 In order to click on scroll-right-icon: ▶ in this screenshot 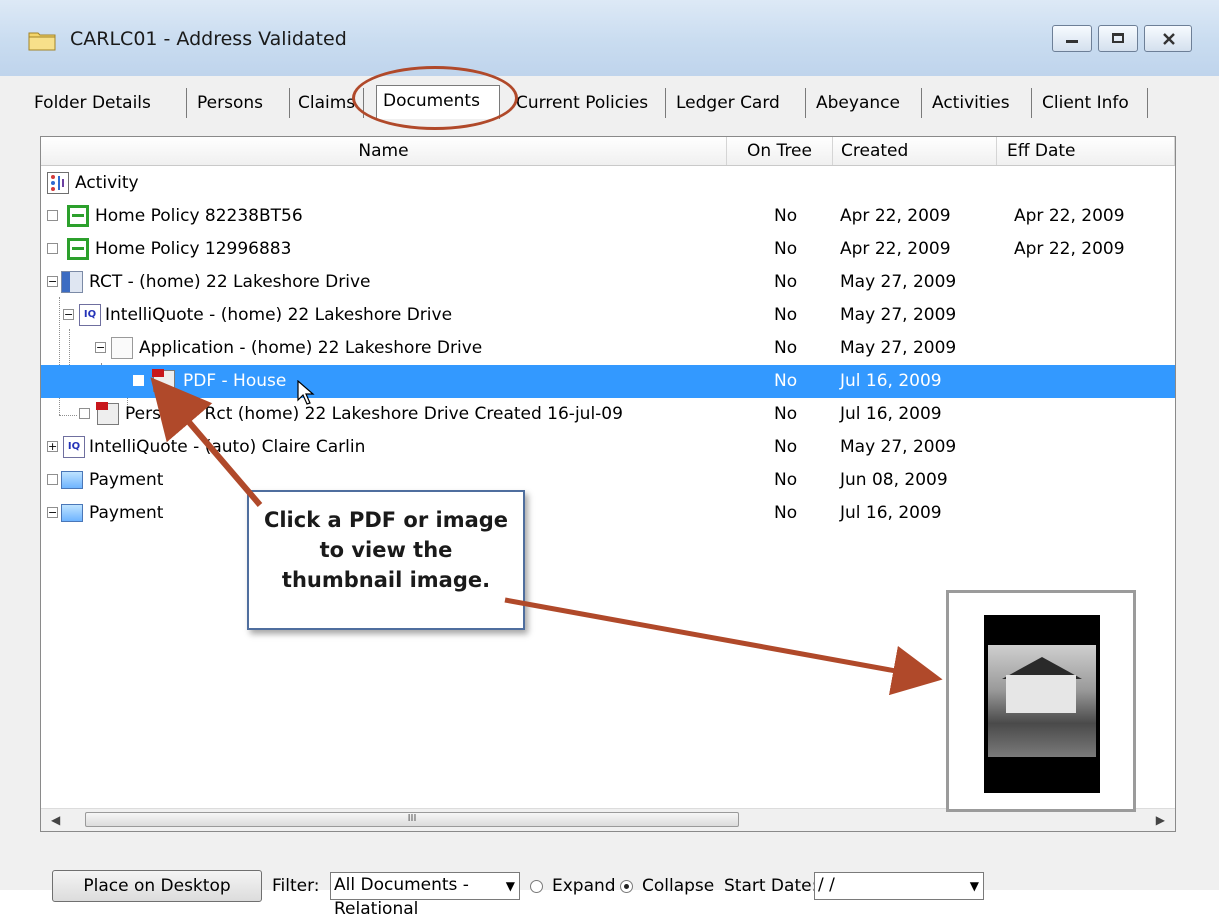, I will do `click(1160, 820)`.